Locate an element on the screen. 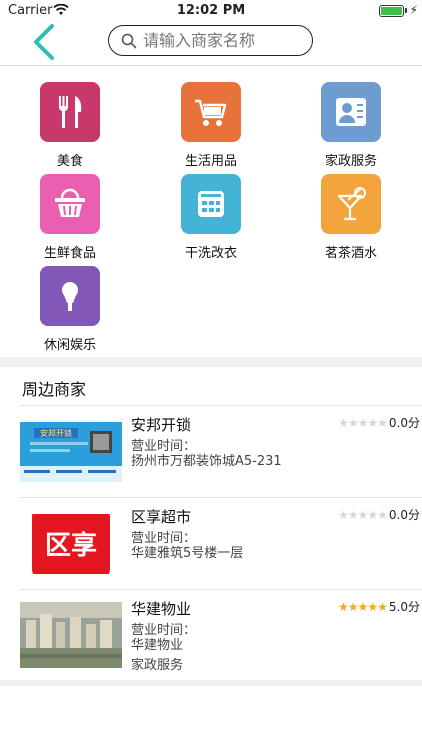  store-address: 华建雅筑5号楼一层 is located at coordinates (187, 553).